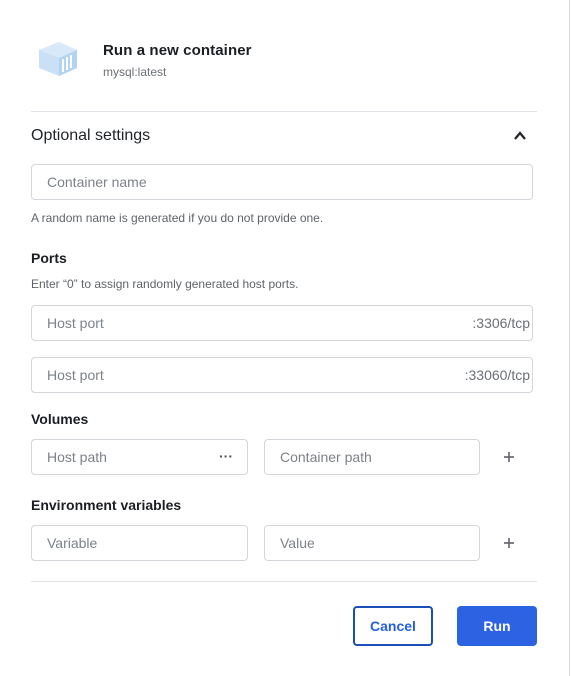  What do you see at coordinates (289, 182) in the screenshot?
I see `container-name-input` at bounding box center [289, 182].